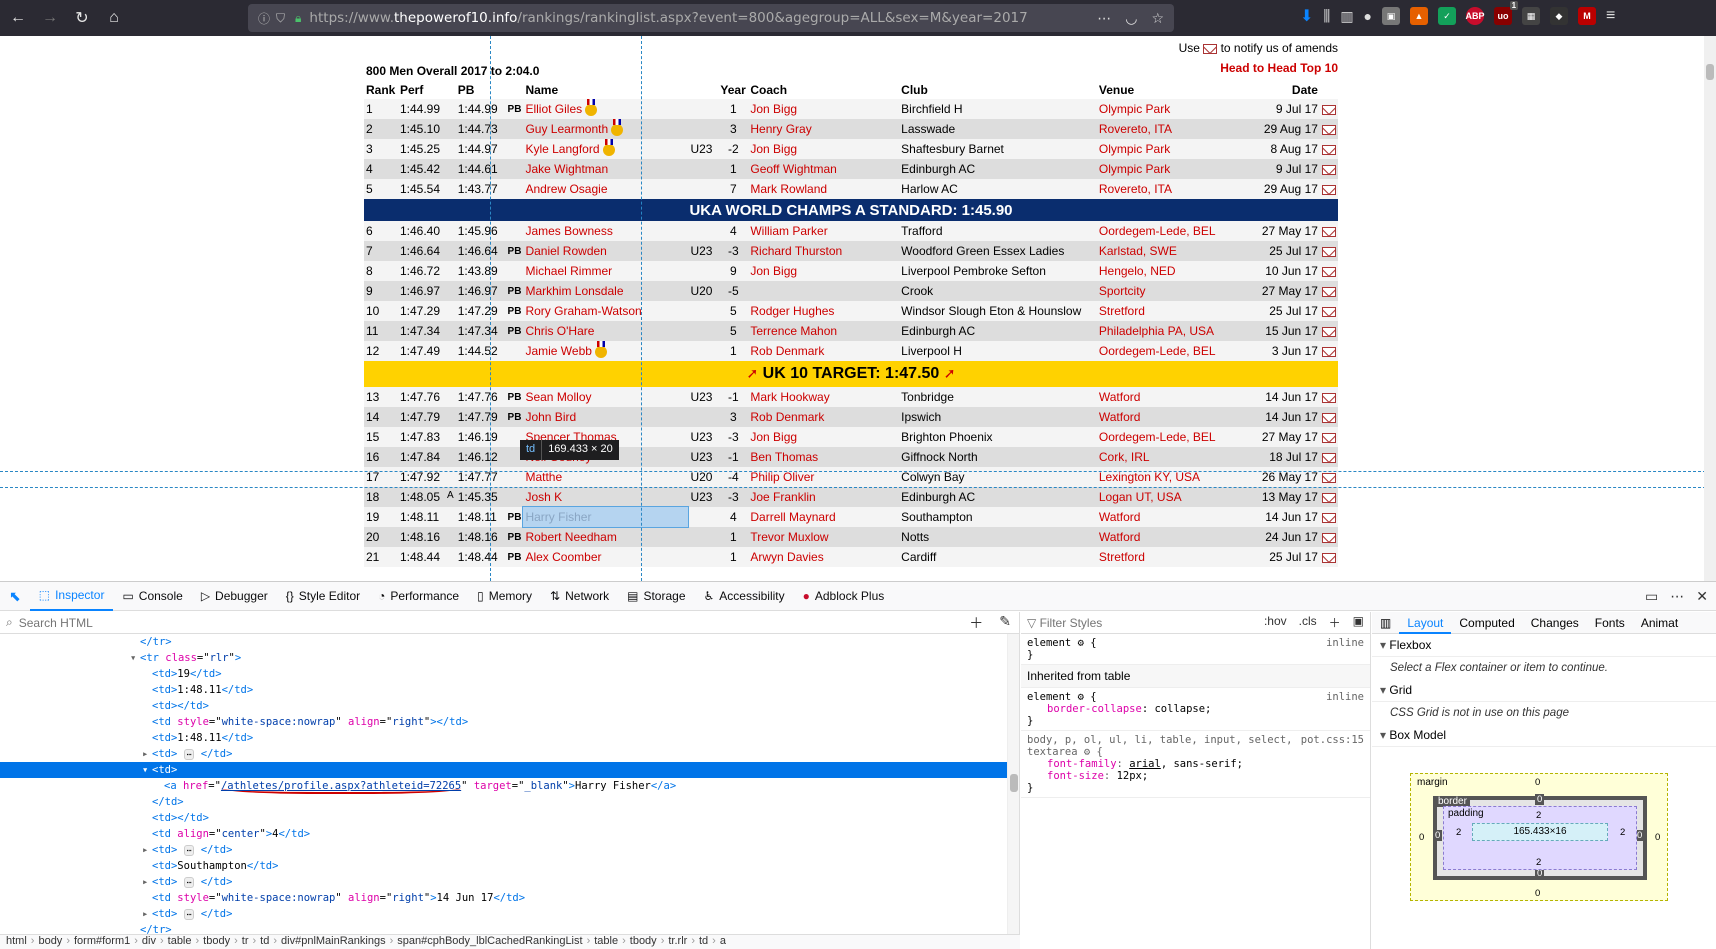 This screenshot has width=1716, height=949. What do you see at coordinates (1131, 18) in the screenshot?
I see `pocket-icon: ◡` at bounding box center [1131, 18].